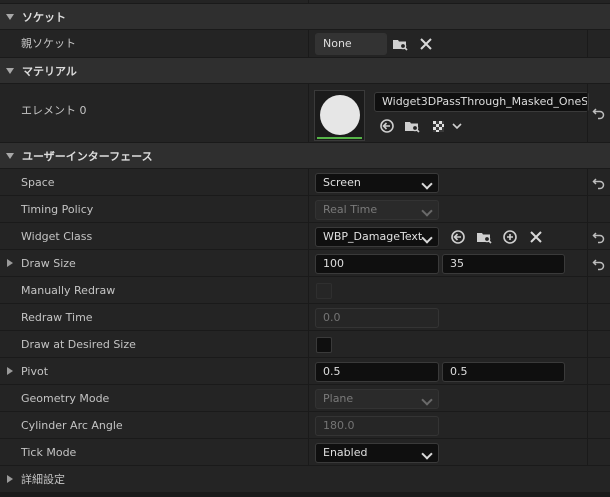 This screenshot has width=610, height=497. Describe the element at coordinates (305, 44) in the screenshot. I see `row-parent-socket: 親ソケット None` at that location.